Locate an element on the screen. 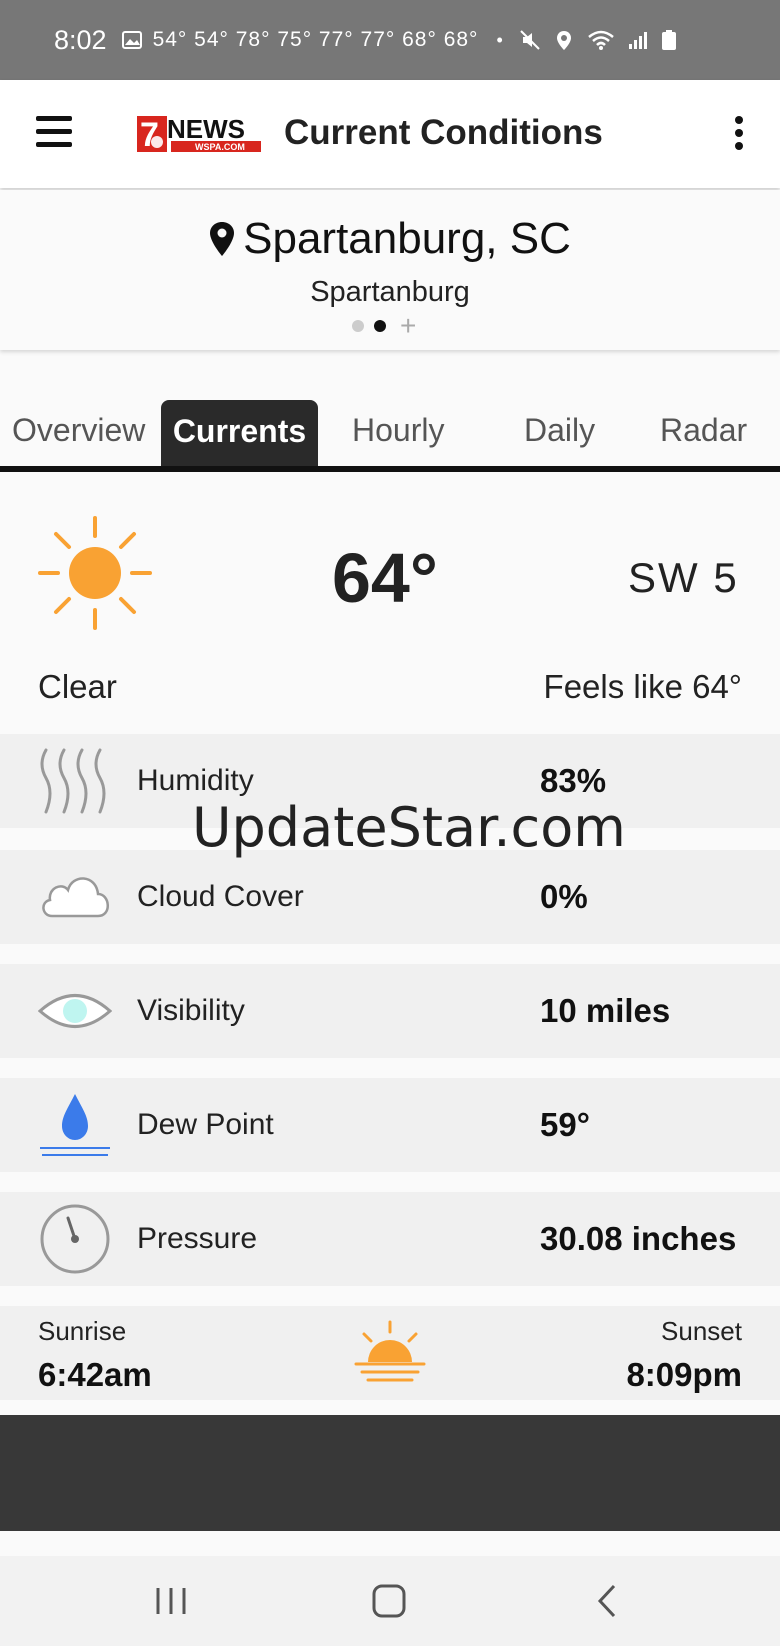 The image size is (780, 1646). recent-apps-icon is located at coordinates (171, 1601).